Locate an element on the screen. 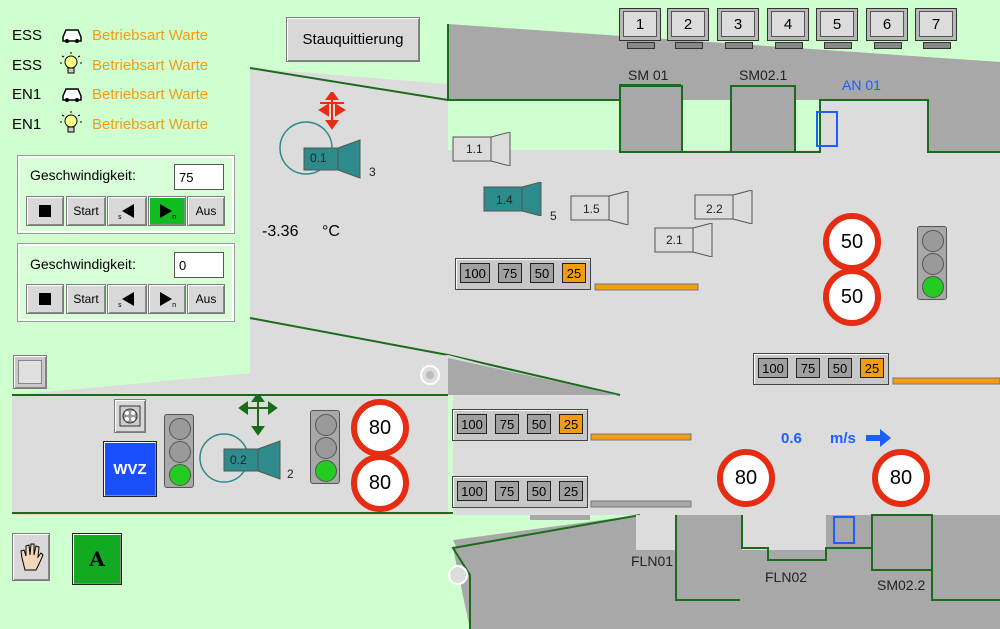  monitor-number: 2 is located at coordinates (688, 24).